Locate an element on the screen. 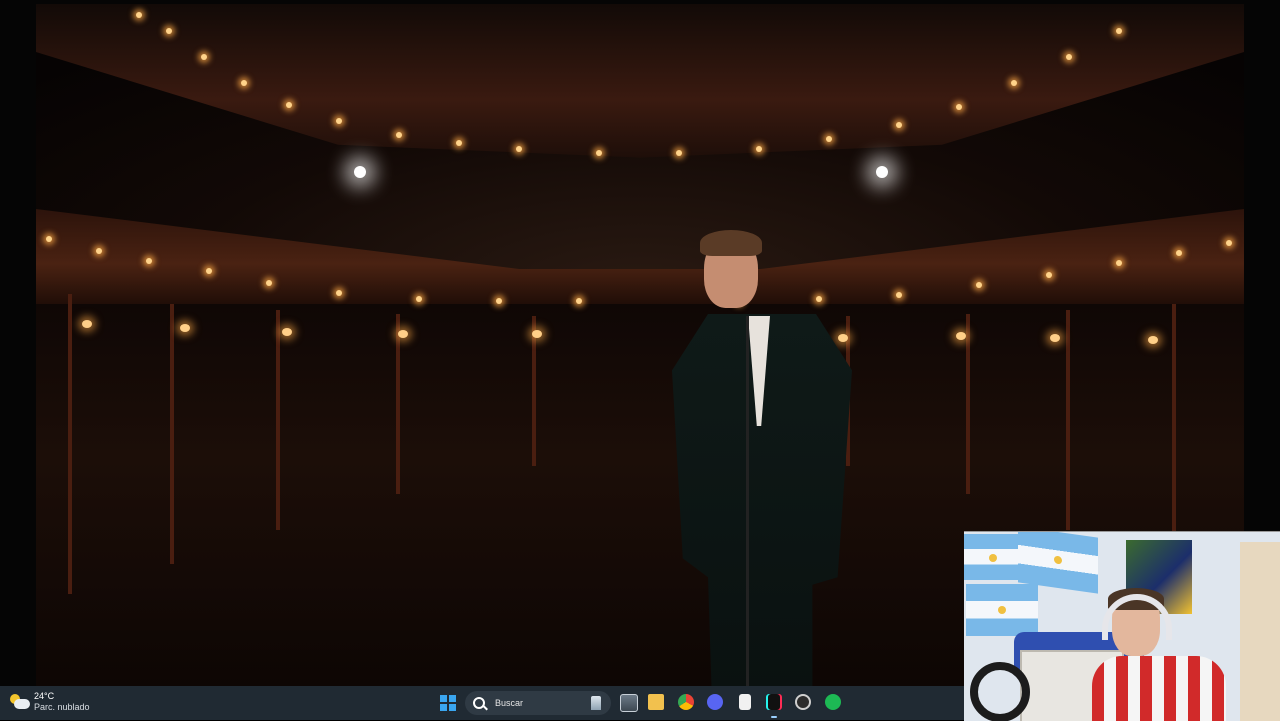  weather-temperature: 24°C is located at coordinates (44, 696).